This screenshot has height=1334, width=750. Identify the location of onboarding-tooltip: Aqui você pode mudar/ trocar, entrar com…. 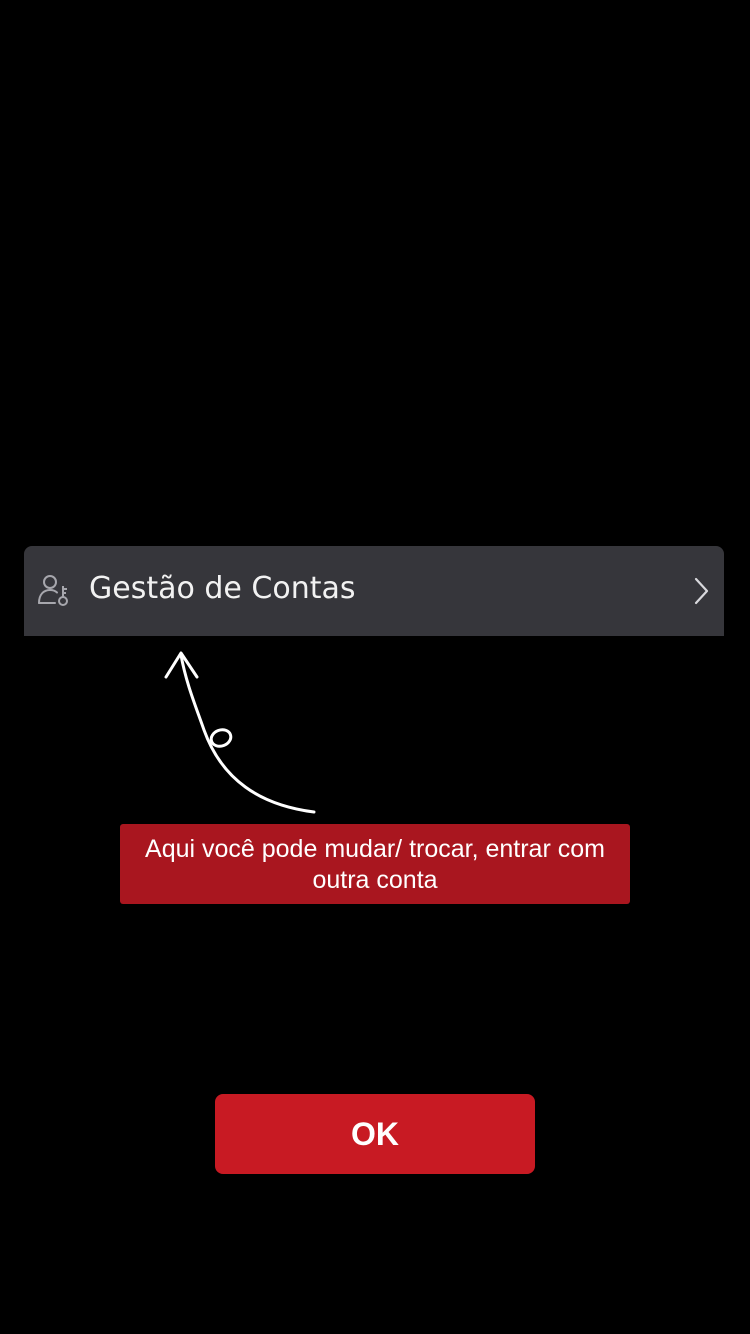
(375, 864).